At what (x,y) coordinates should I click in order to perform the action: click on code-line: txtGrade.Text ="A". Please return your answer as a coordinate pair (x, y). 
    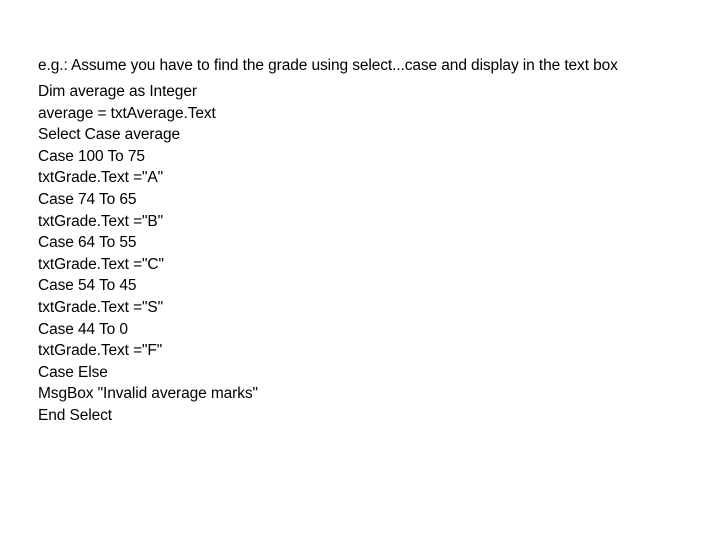
    Looking at the image, I should click on (101, 178).